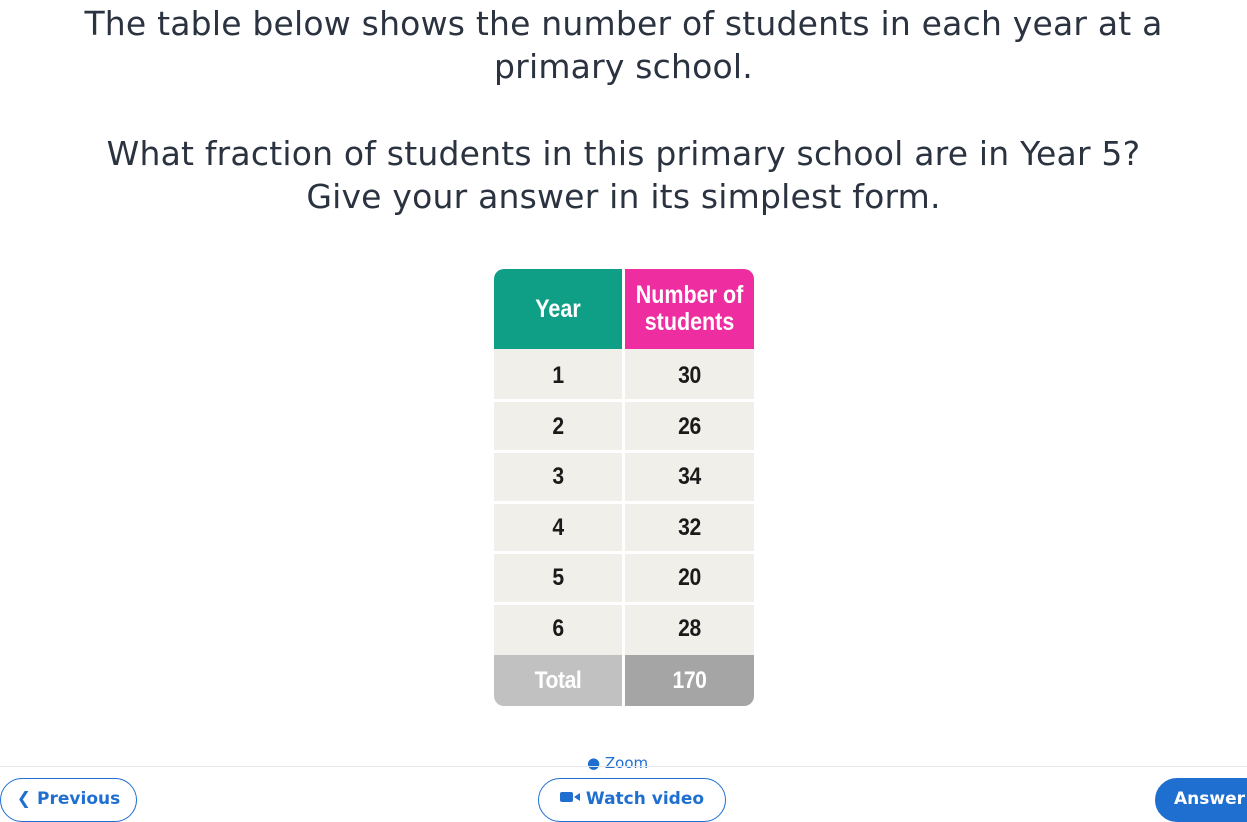 This screenshot has height=822, width=1247. What do you see at coordinates (24, 799) in the screenshot?
I see `chevron-left-icon: ❮` at bounding box center [24, 799].